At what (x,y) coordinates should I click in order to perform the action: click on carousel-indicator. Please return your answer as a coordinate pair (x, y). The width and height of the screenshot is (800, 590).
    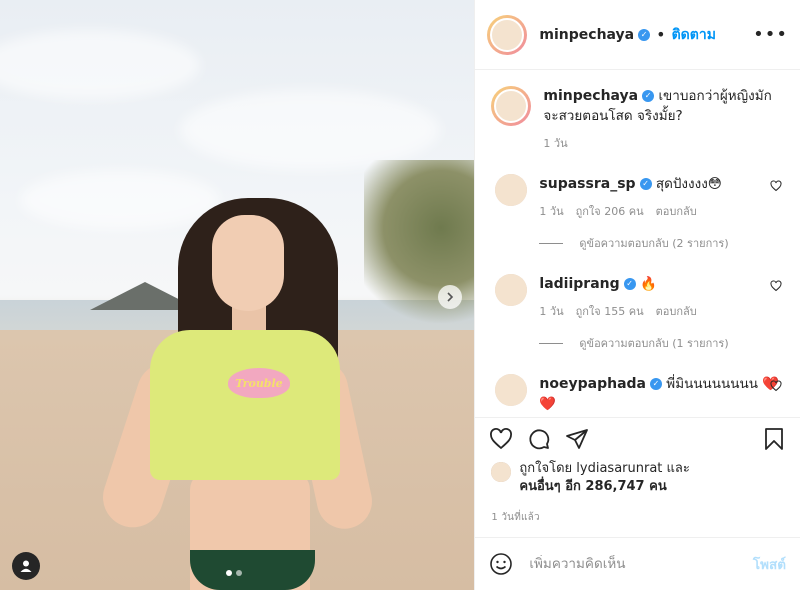
    Looking at the image, I should click on (234, 573).